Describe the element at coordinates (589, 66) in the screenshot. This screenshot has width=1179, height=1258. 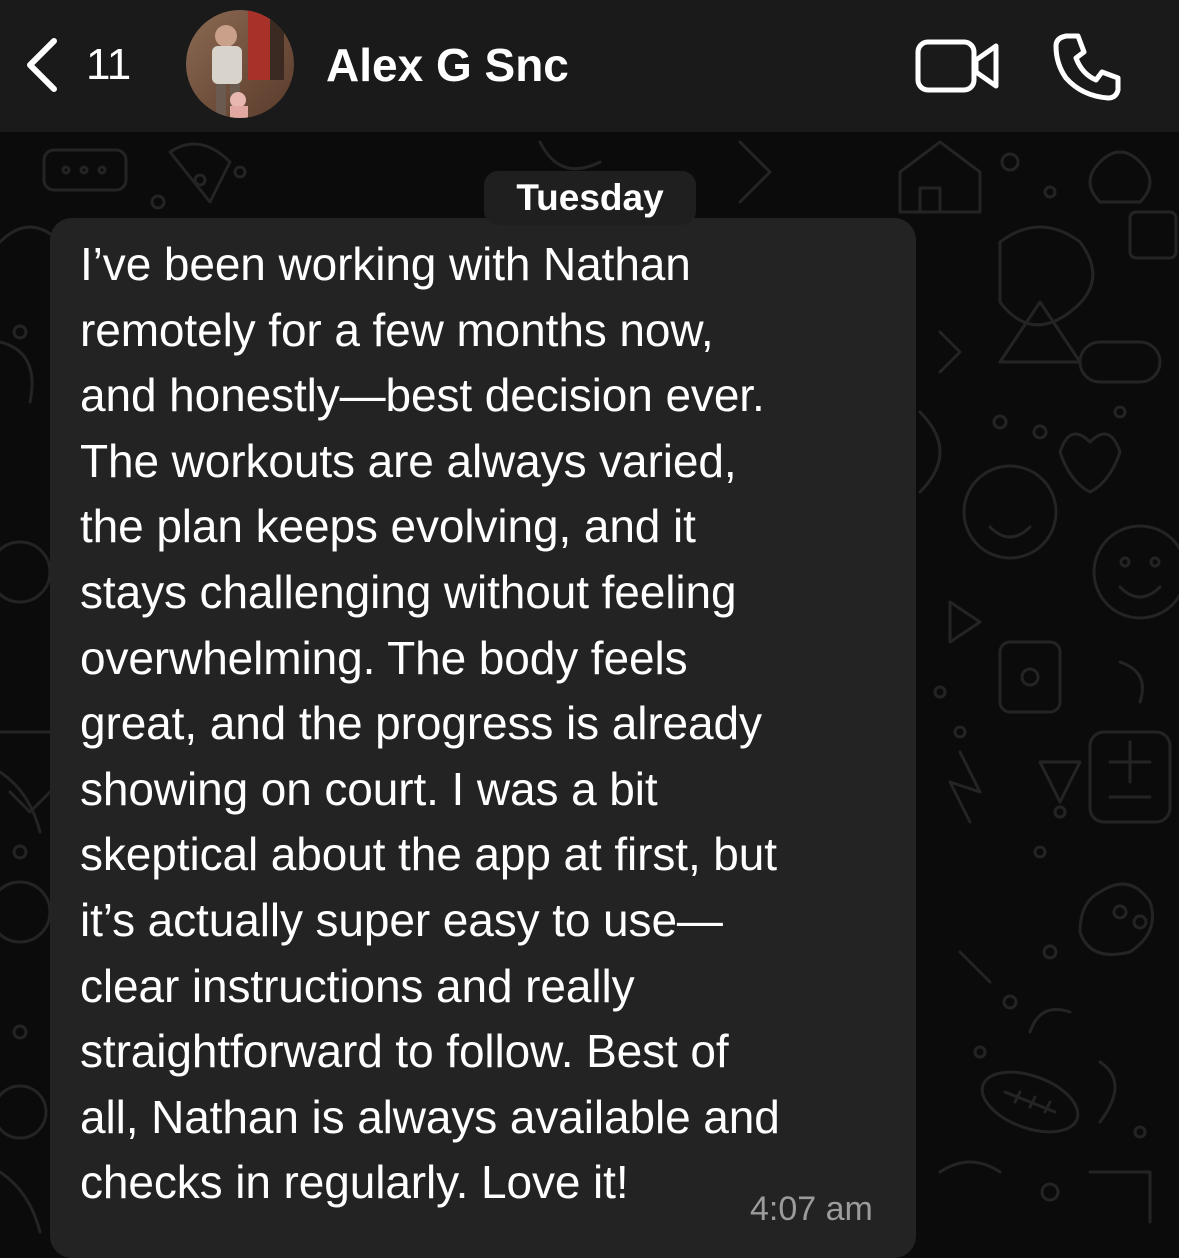
I see `chat-header: 11 Alex G Snc` at that location.